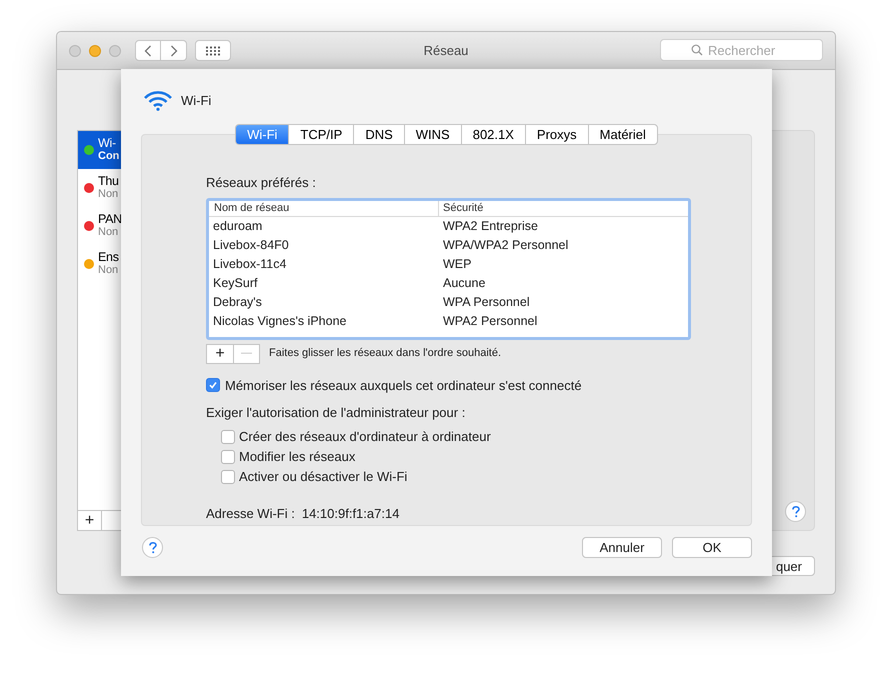  Describe the element at coordinates (385, 354) in the screenshot. I see `hint-text: Faites glisser les réseaux dans l'ordre souhaité.` at that location.